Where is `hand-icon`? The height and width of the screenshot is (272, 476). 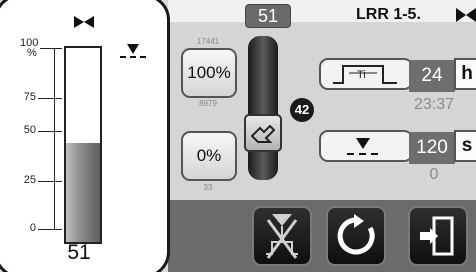
hand-icon is located at coordinates (263, 133).